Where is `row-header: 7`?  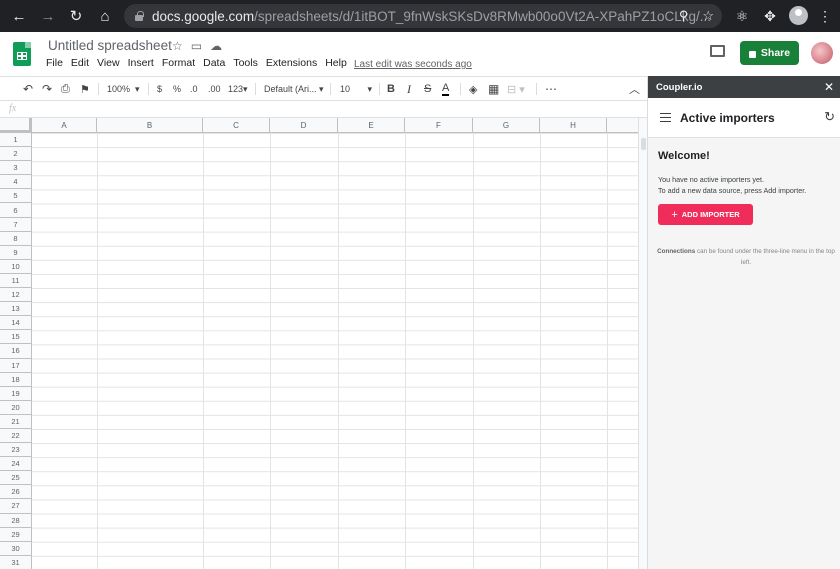 row-header: 7 is located at coordinates (16, 224).